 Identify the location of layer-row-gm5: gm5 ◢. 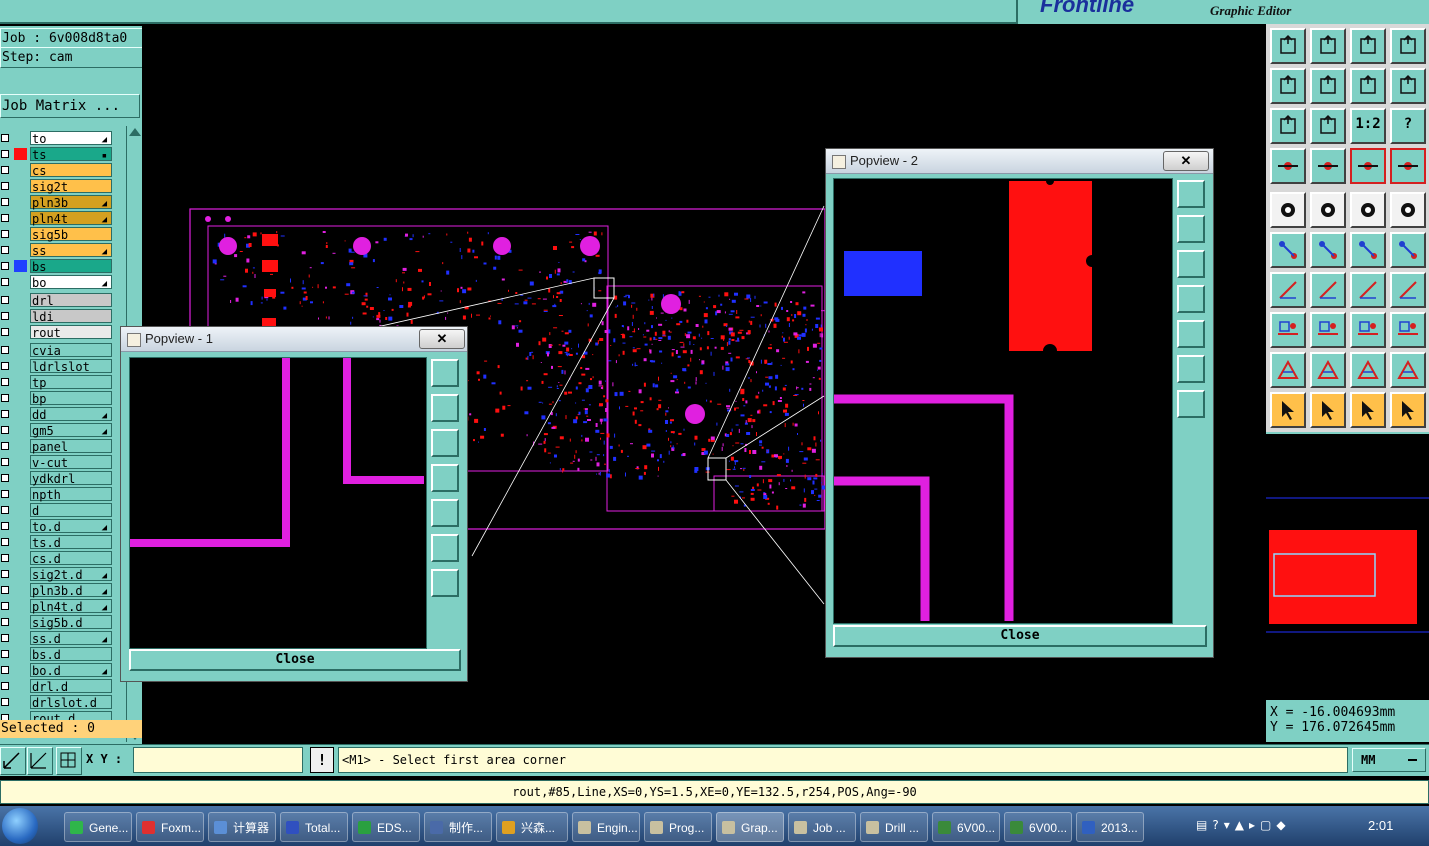
(57, 430).